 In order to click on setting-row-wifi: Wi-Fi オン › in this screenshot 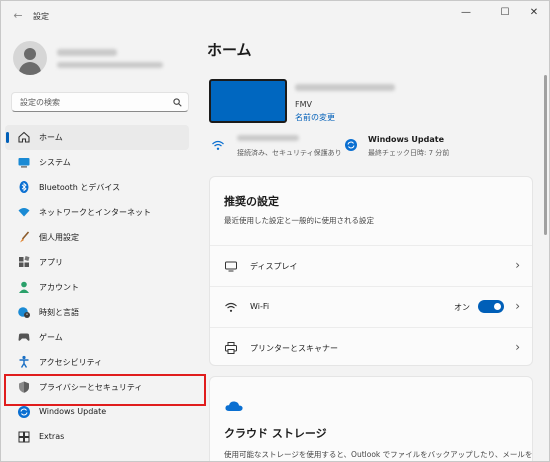, I will do `click(371, 306)`.